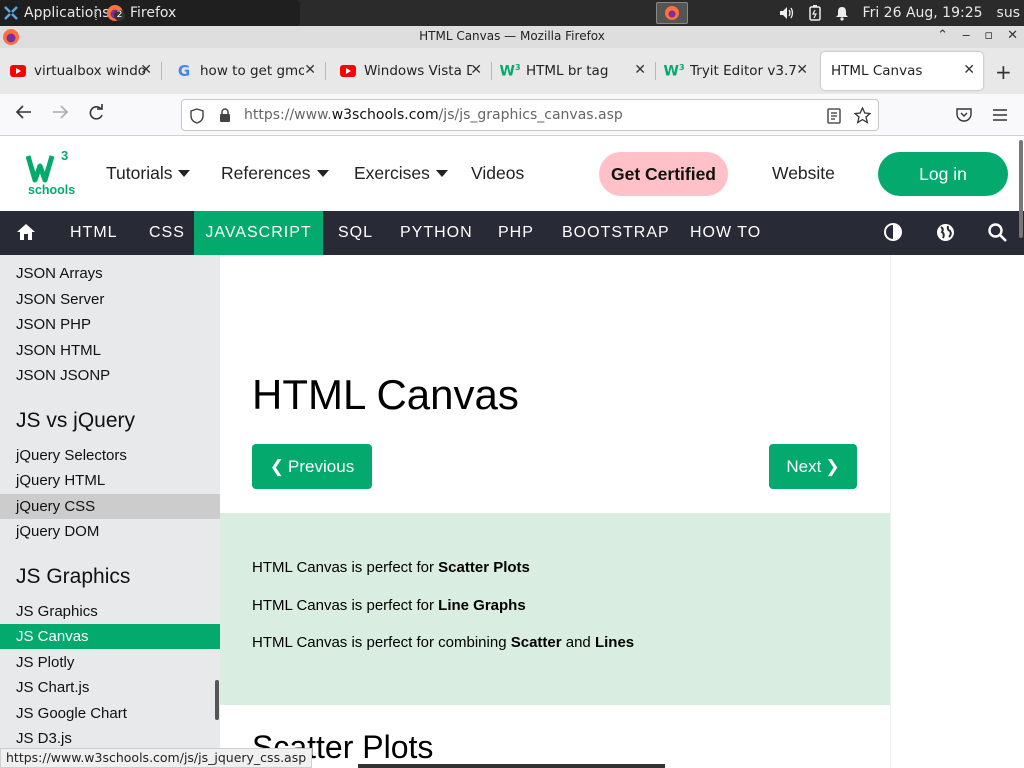 Image resolution: width=1024 pixels, height=768 pixels. What do you see at coordinates (1012, 35) in the screenshot?
I see `close-window-icon: ✕` at bounding box center [1012, 35].